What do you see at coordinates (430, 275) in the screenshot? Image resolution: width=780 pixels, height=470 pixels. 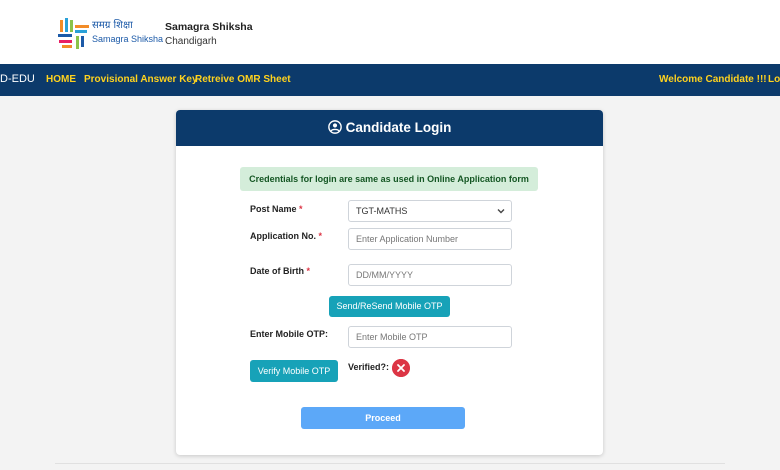 I see `date-of-birth-input: DD/MM/YYYY` at bounding box center [430, 275].